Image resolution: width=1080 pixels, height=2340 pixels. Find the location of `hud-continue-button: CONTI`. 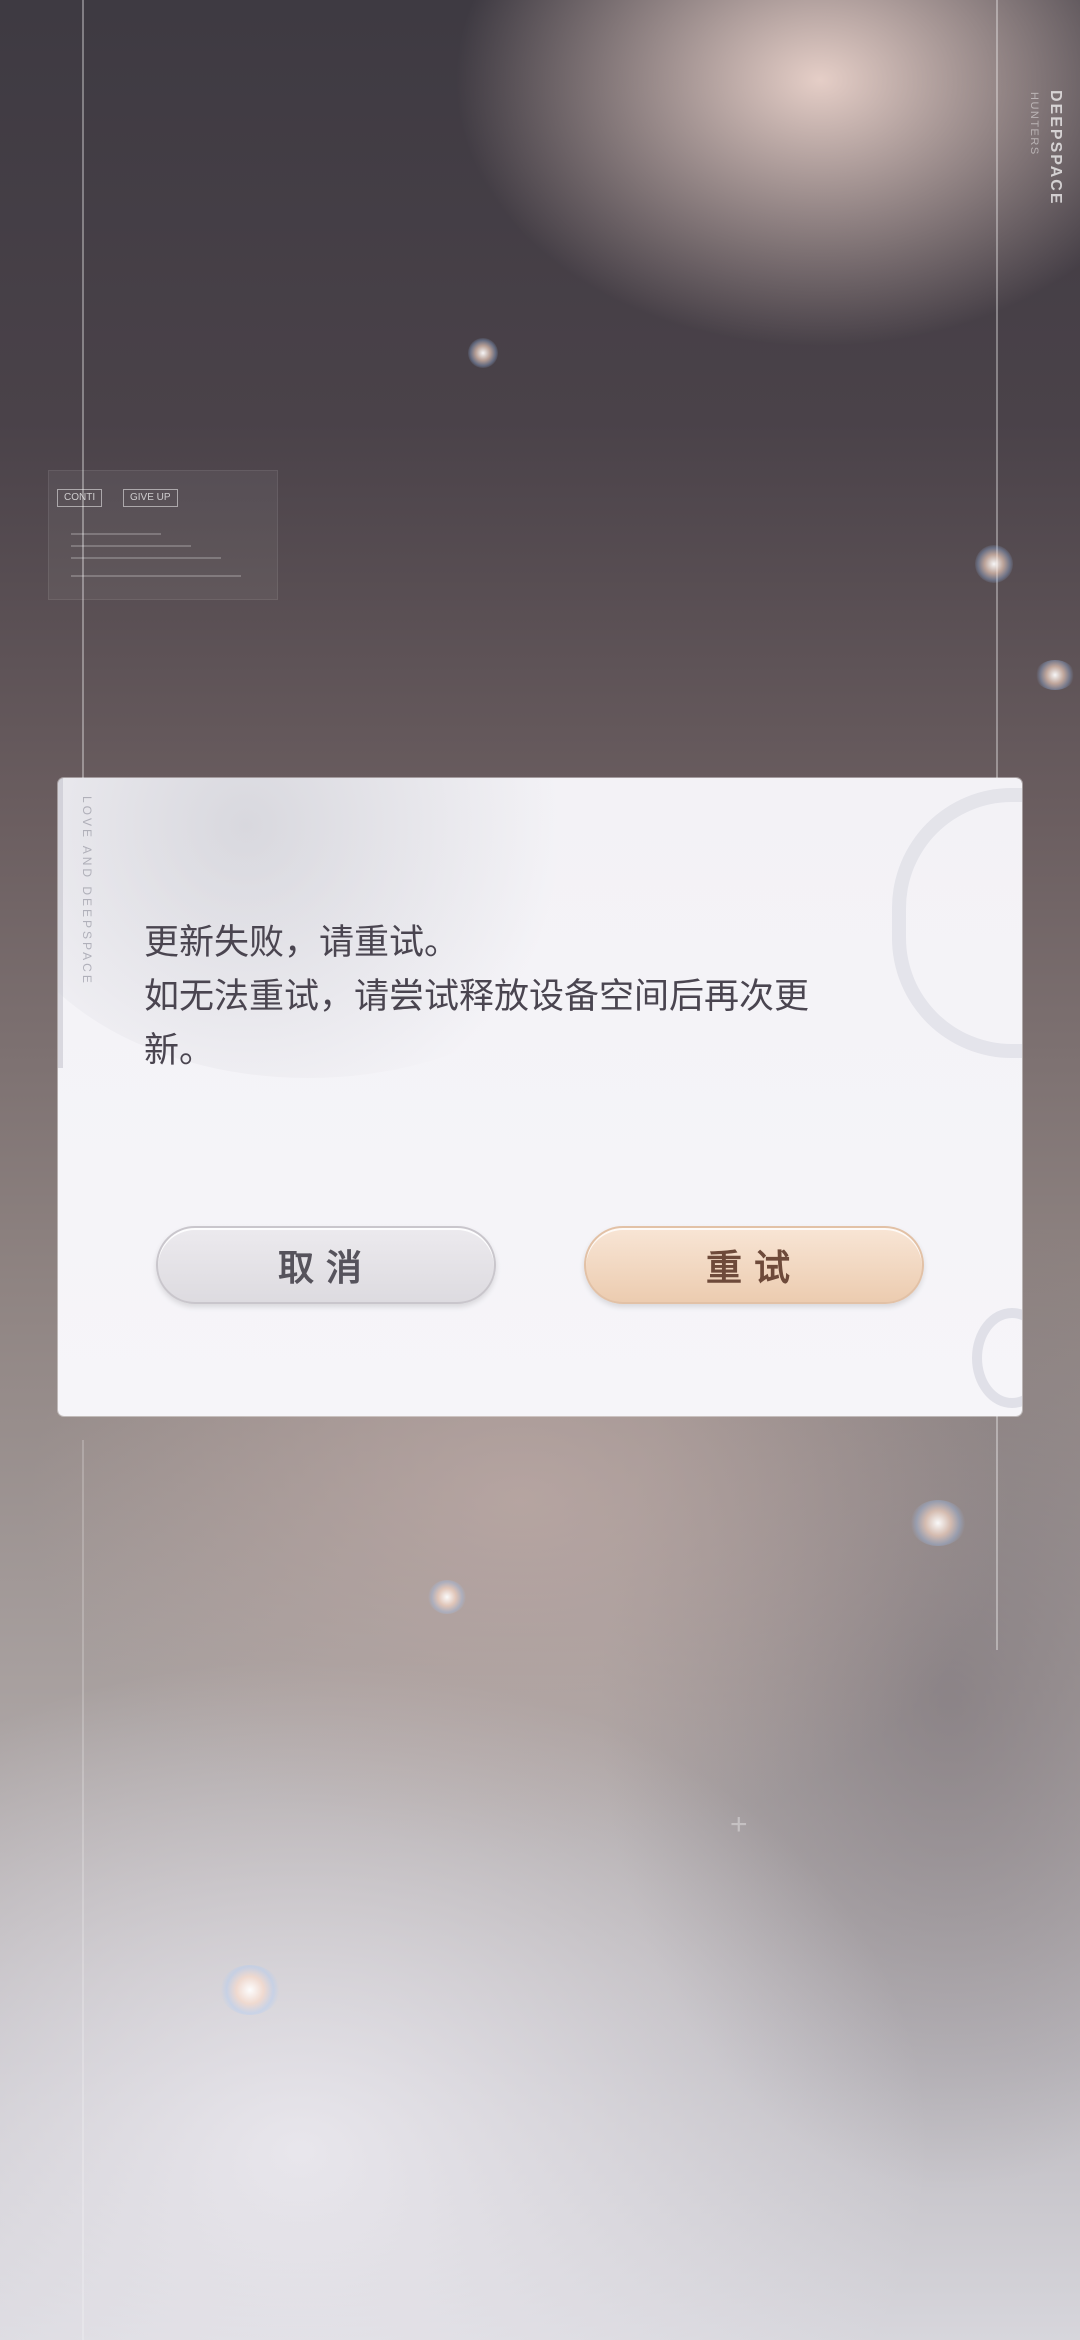

hud-continue-button: CONTI is located at coordinates (80, 498).